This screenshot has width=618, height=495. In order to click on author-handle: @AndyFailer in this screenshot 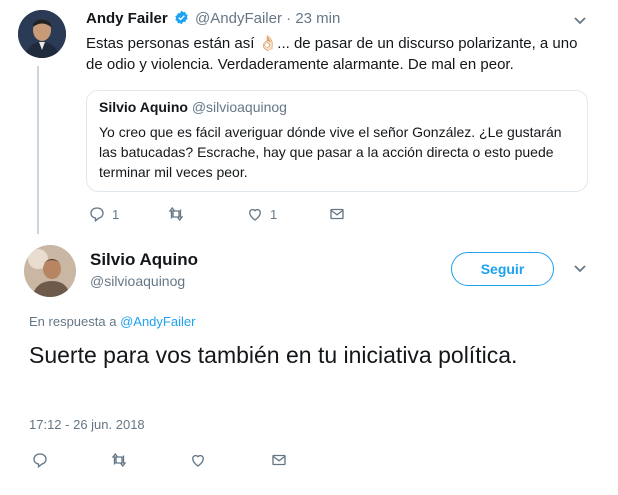, I will do `click(238, 18)`.